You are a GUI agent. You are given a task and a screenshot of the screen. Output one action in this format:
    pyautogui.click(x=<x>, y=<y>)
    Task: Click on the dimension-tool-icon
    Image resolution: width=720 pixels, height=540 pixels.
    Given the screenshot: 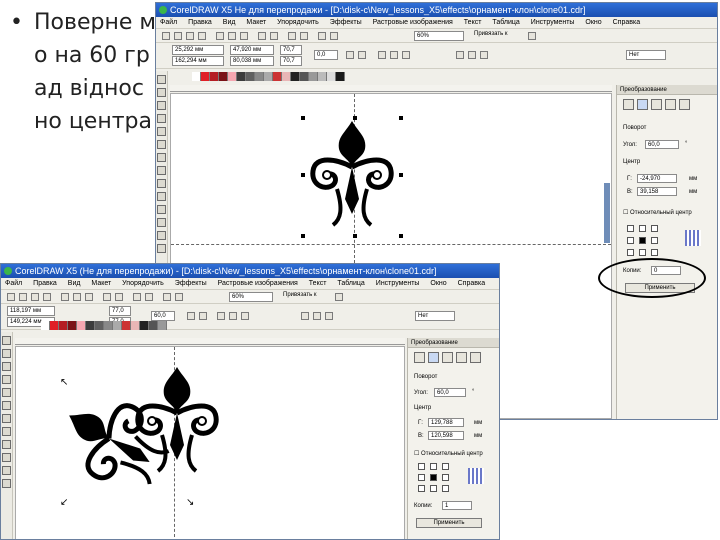 What is the action you would take?
    pyautogui.click(x=161, y=235)
    